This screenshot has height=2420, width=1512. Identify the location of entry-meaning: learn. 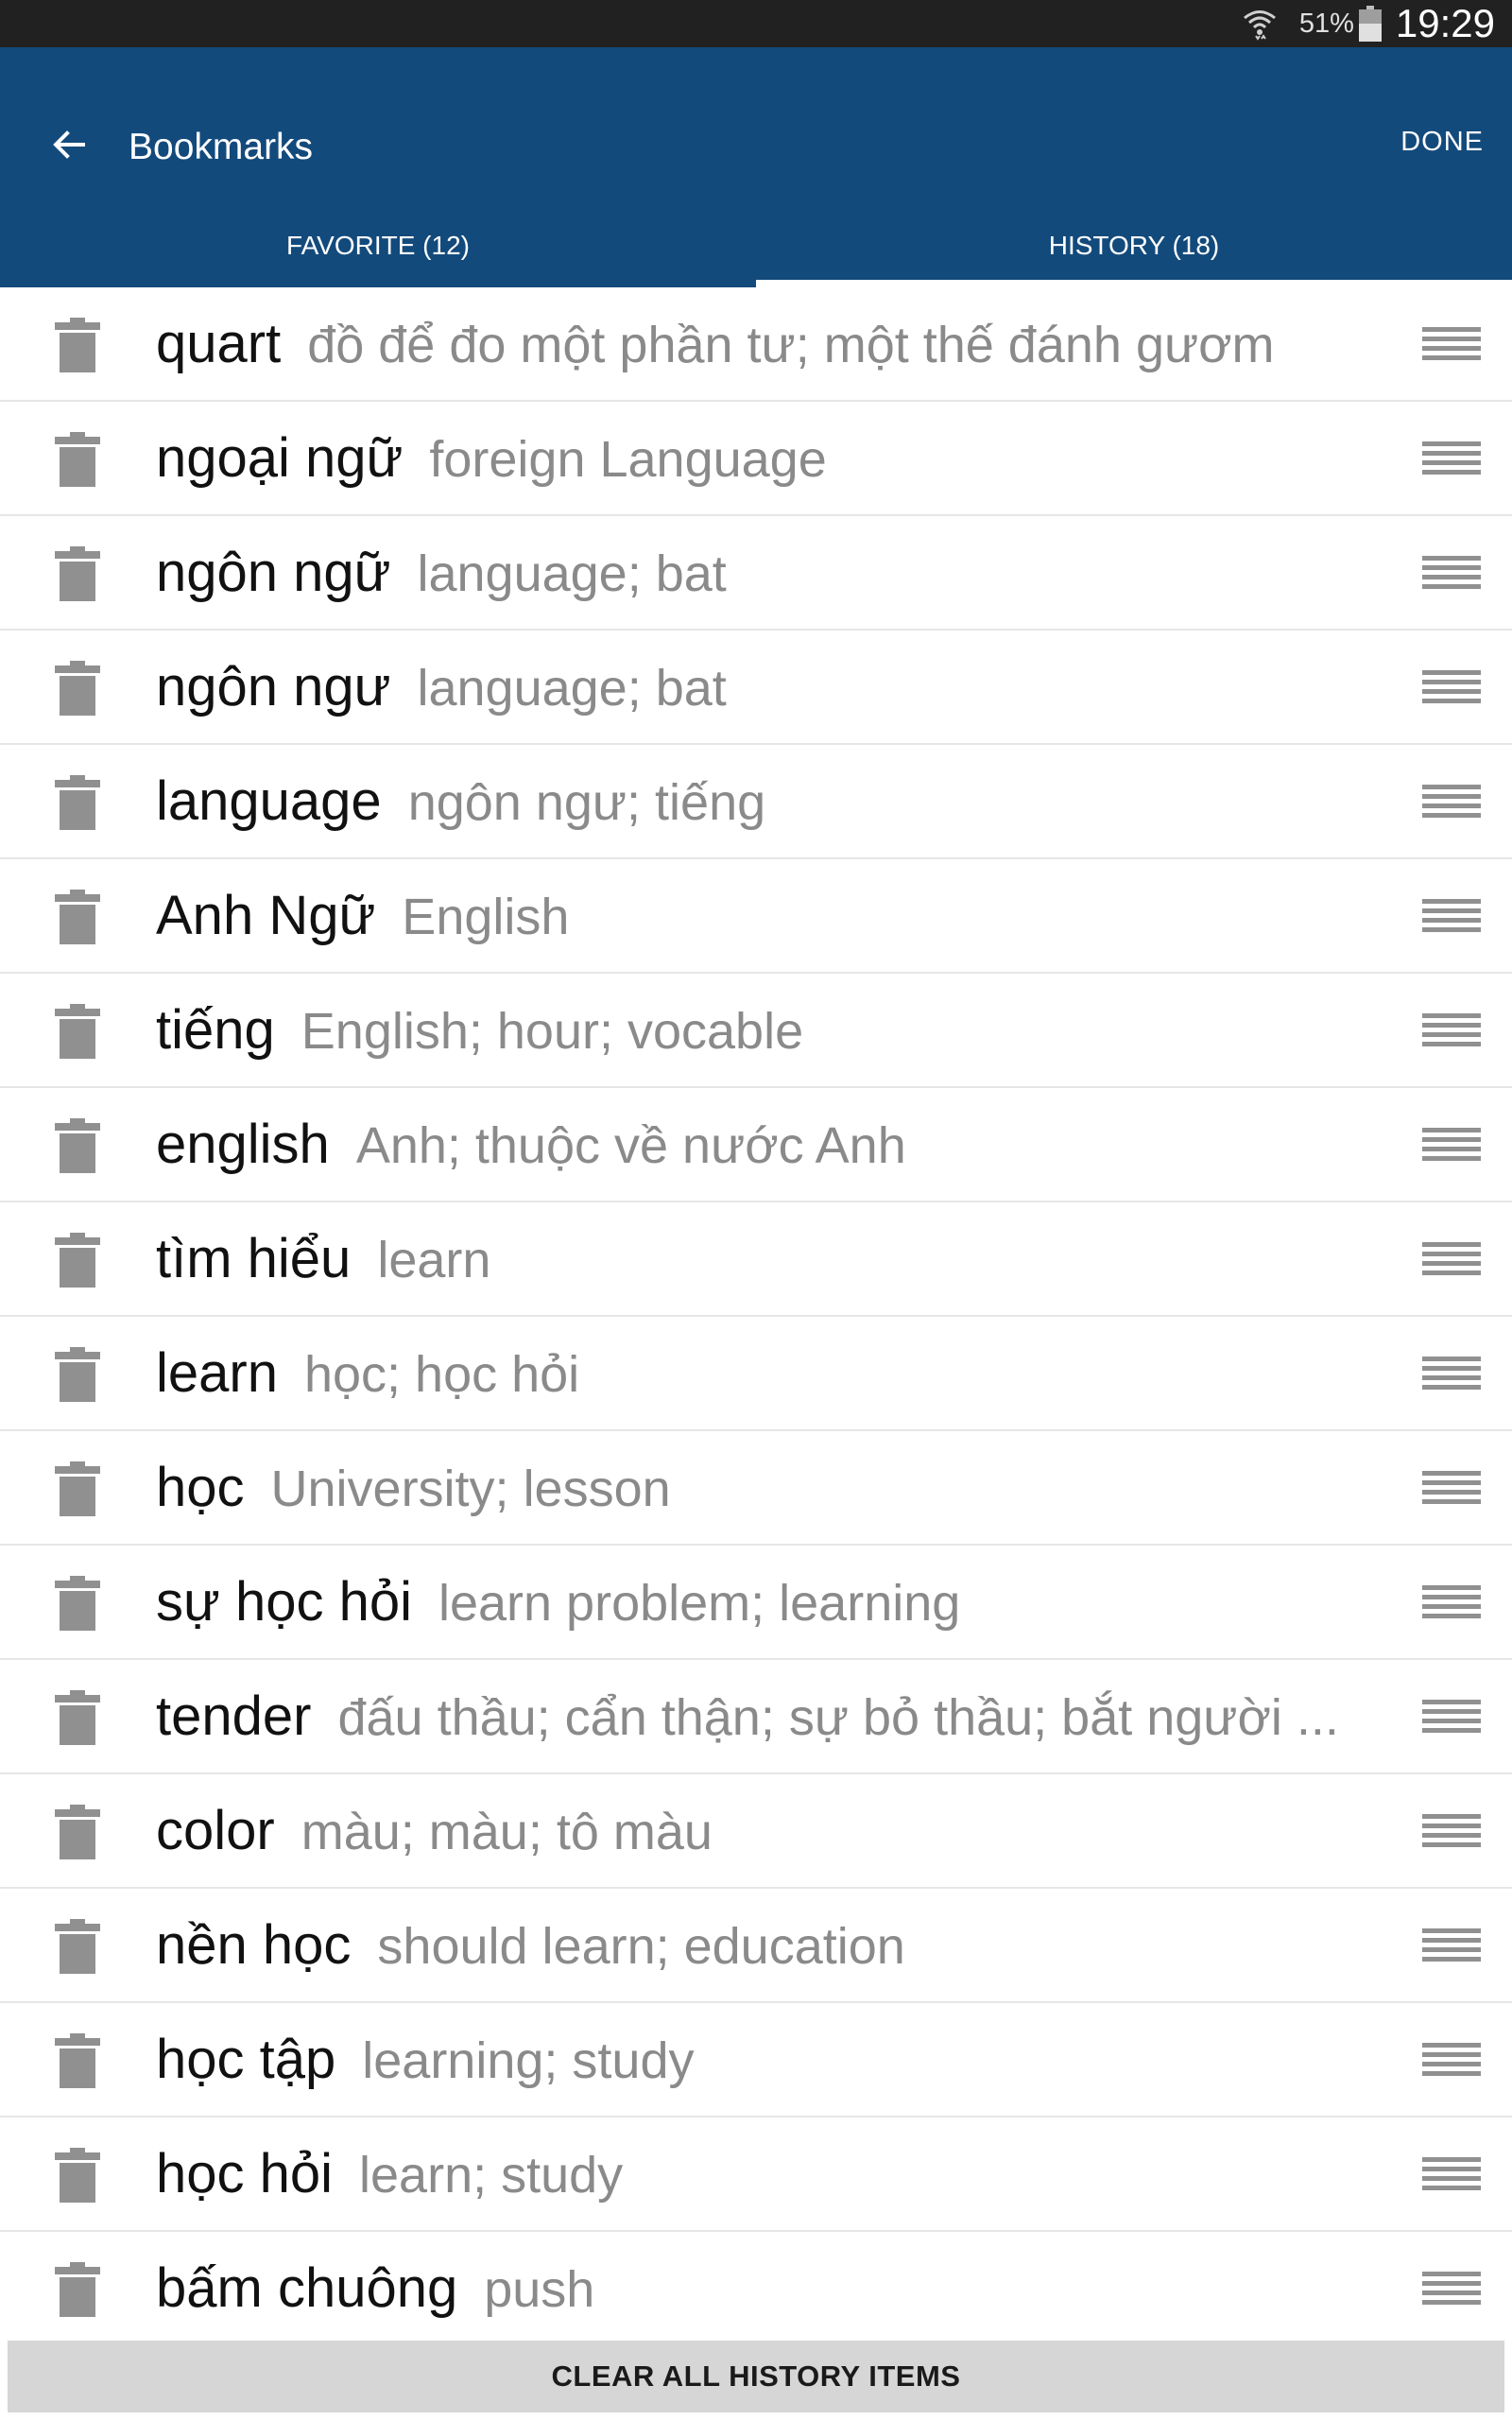
(434, 1260).